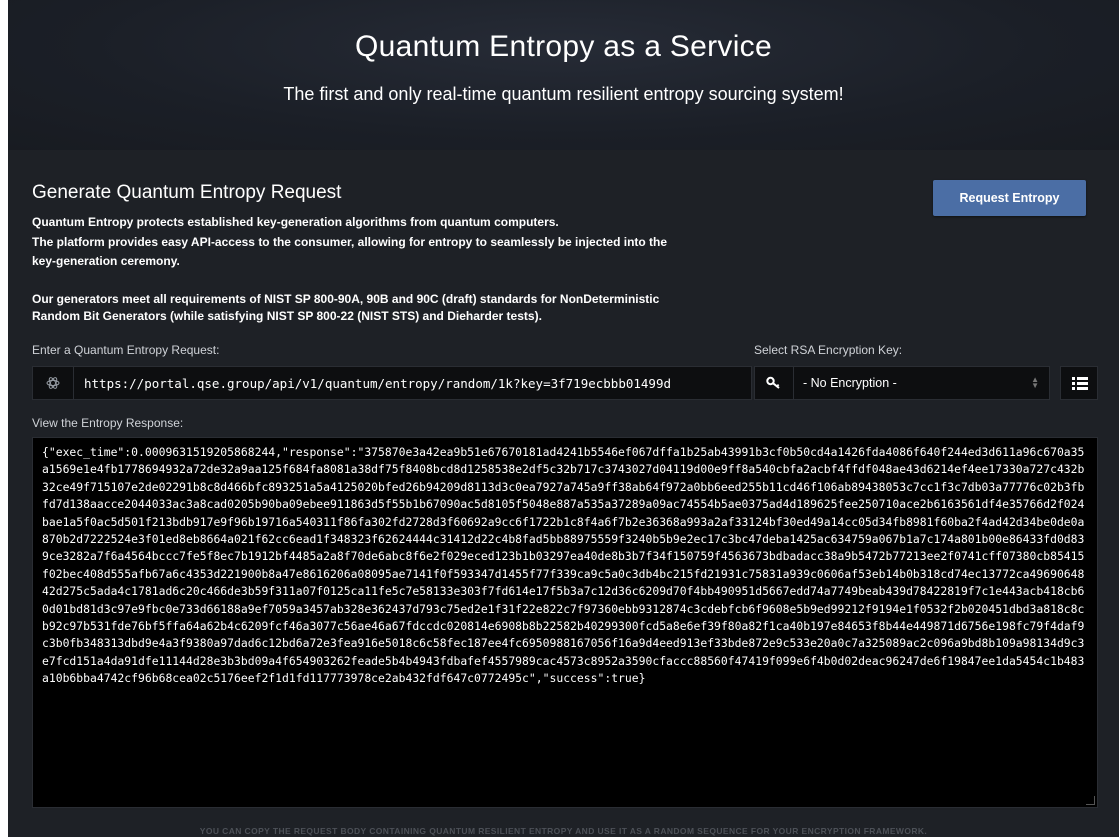  Describe the element at coordinates (774, 383) in the screenshot. I see `key-icon` at that location.